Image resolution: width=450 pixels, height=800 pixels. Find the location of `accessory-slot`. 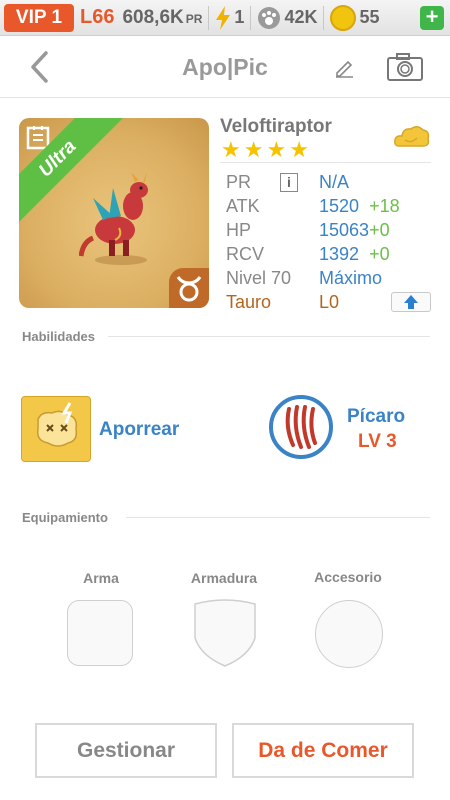

accessory-slot is located at coordinates (349, 634).